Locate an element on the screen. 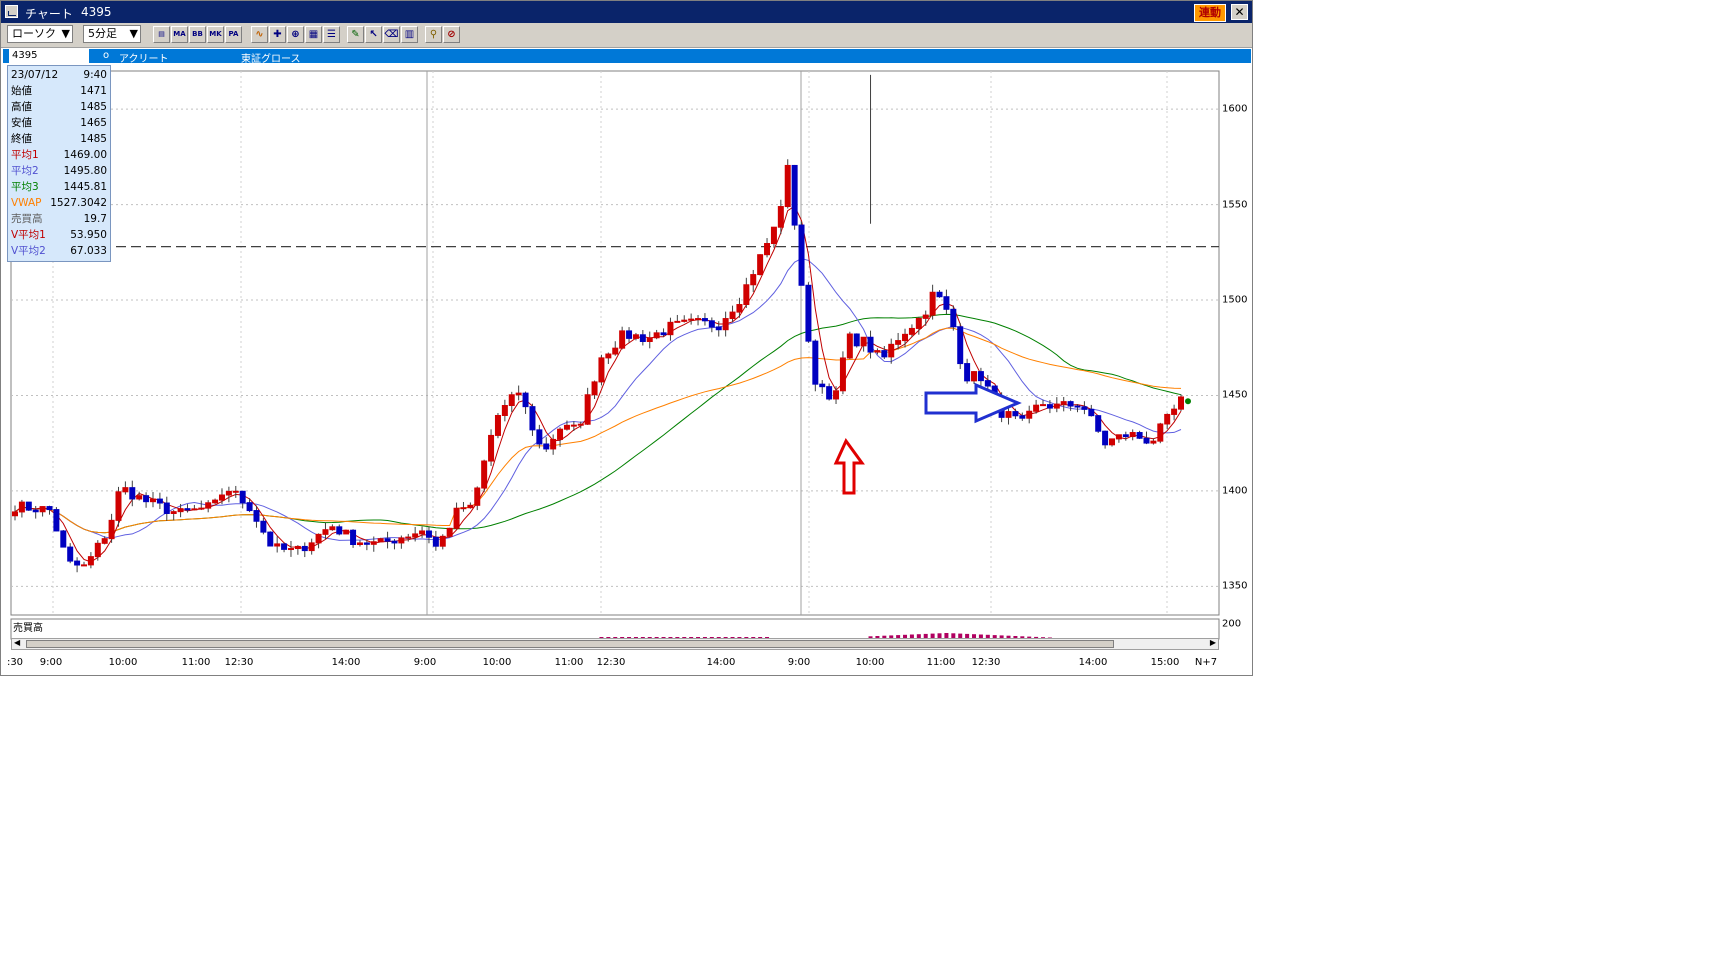 The height and width of the screenshot is (972, 1712). trash-icon: ▥ is located at coordinates (409, 34).